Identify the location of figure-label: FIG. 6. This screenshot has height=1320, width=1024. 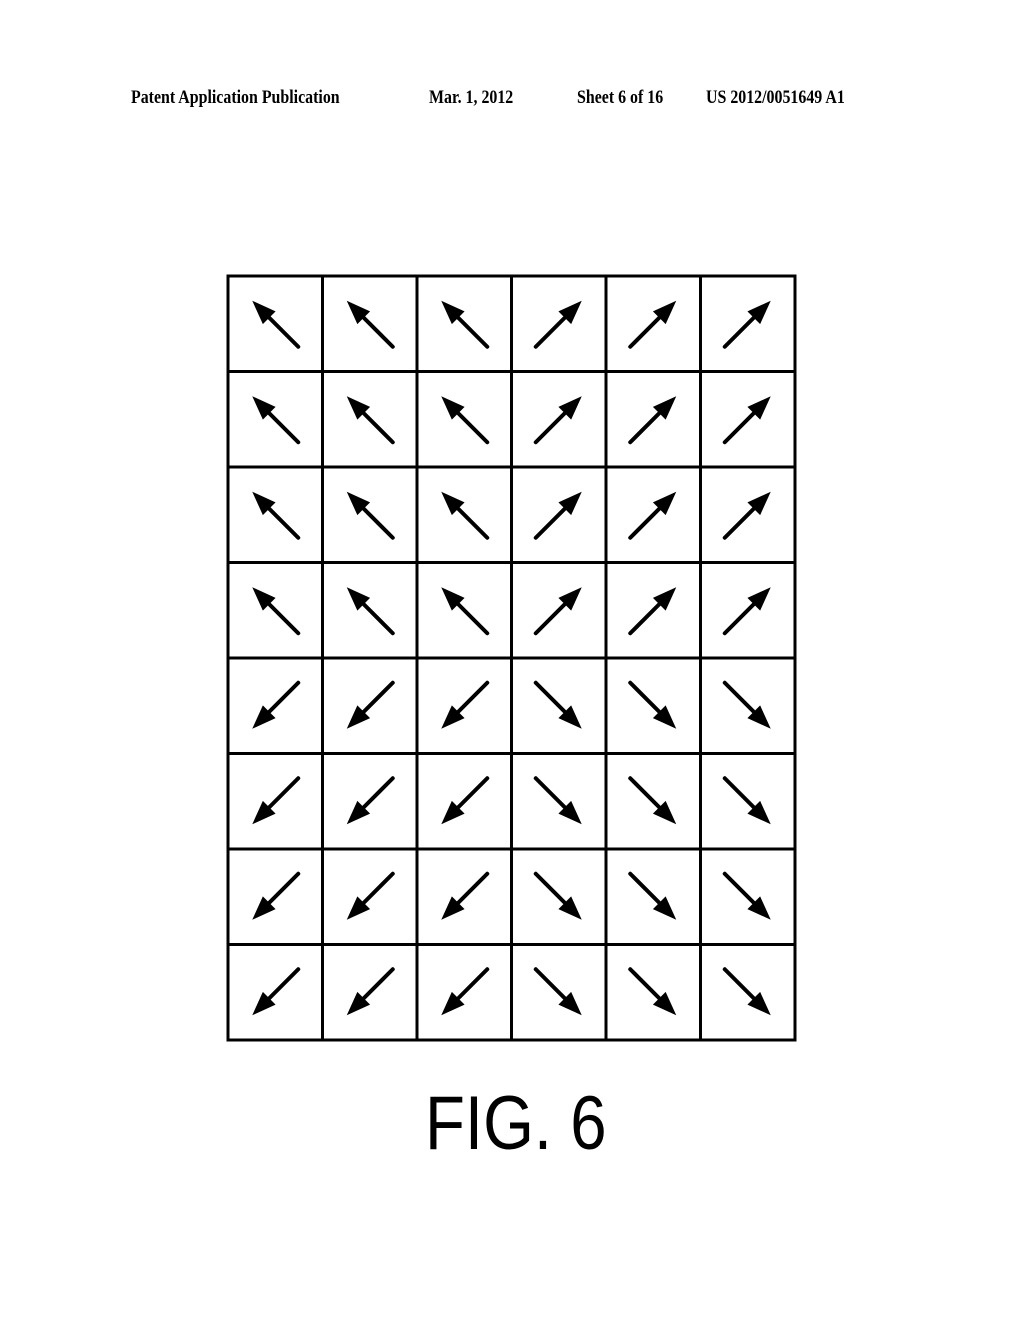
(516, 1123).